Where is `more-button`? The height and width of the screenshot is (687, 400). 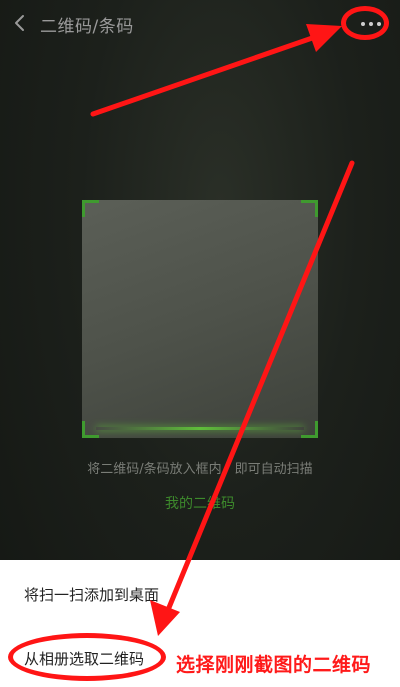 more-button is located at coordinates (366, 23).